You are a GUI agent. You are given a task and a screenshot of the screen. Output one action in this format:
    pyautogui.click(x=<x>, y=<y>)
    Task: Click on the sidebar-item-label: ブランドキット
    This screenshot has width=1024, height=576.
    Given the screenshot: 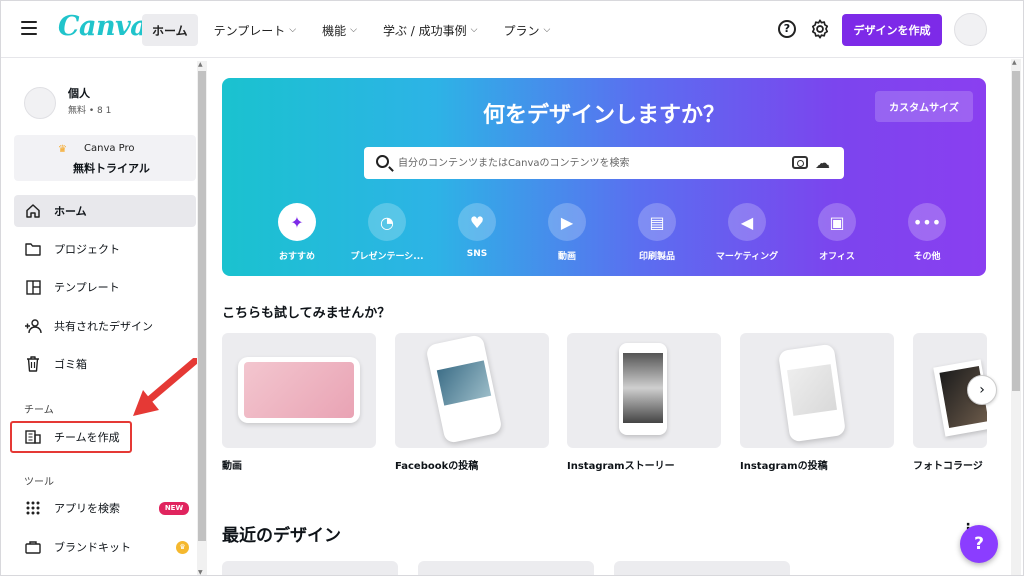 What is the action you would take?
    pyautogui.click(x=92, y=547)
    